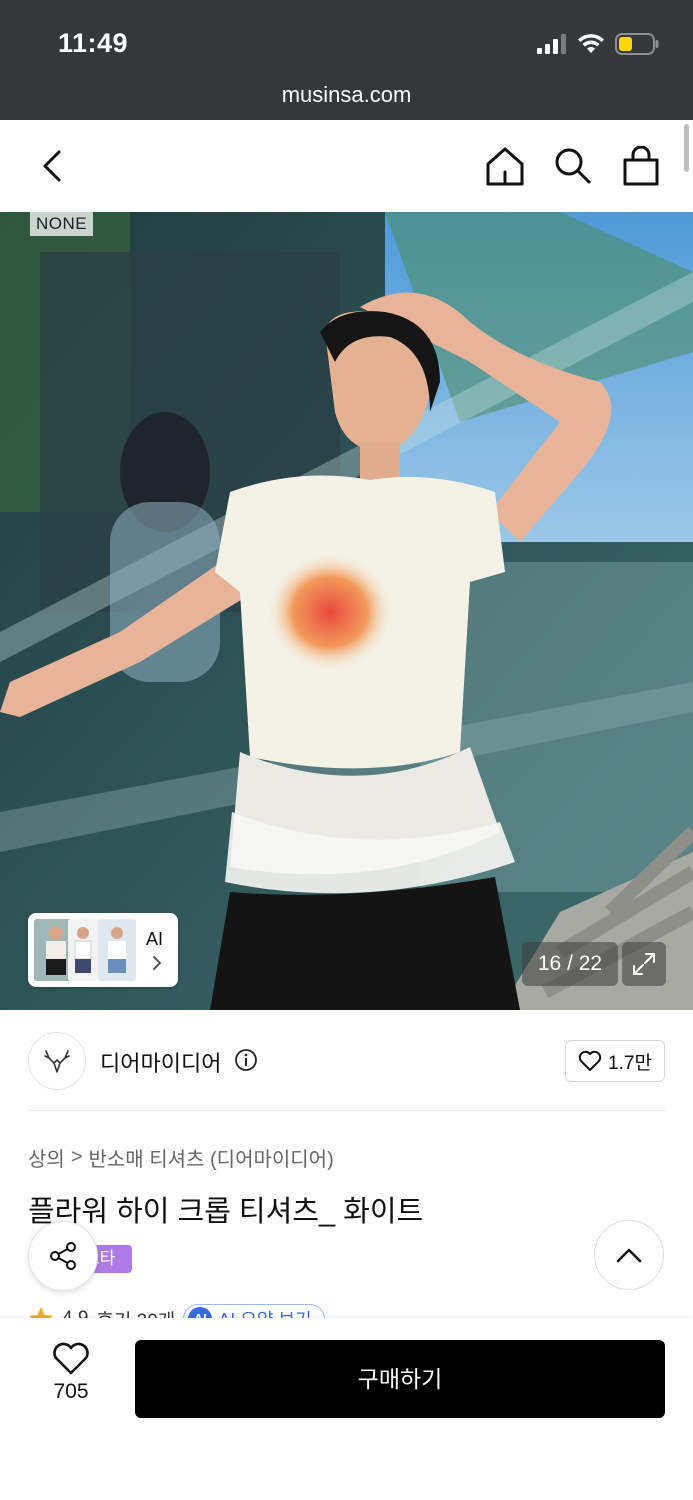  What do you see at coordinates (346, 60) in the screenshot?
I see `status-bar: 11:49 musinsa.com` at bounding box center [346, 60].